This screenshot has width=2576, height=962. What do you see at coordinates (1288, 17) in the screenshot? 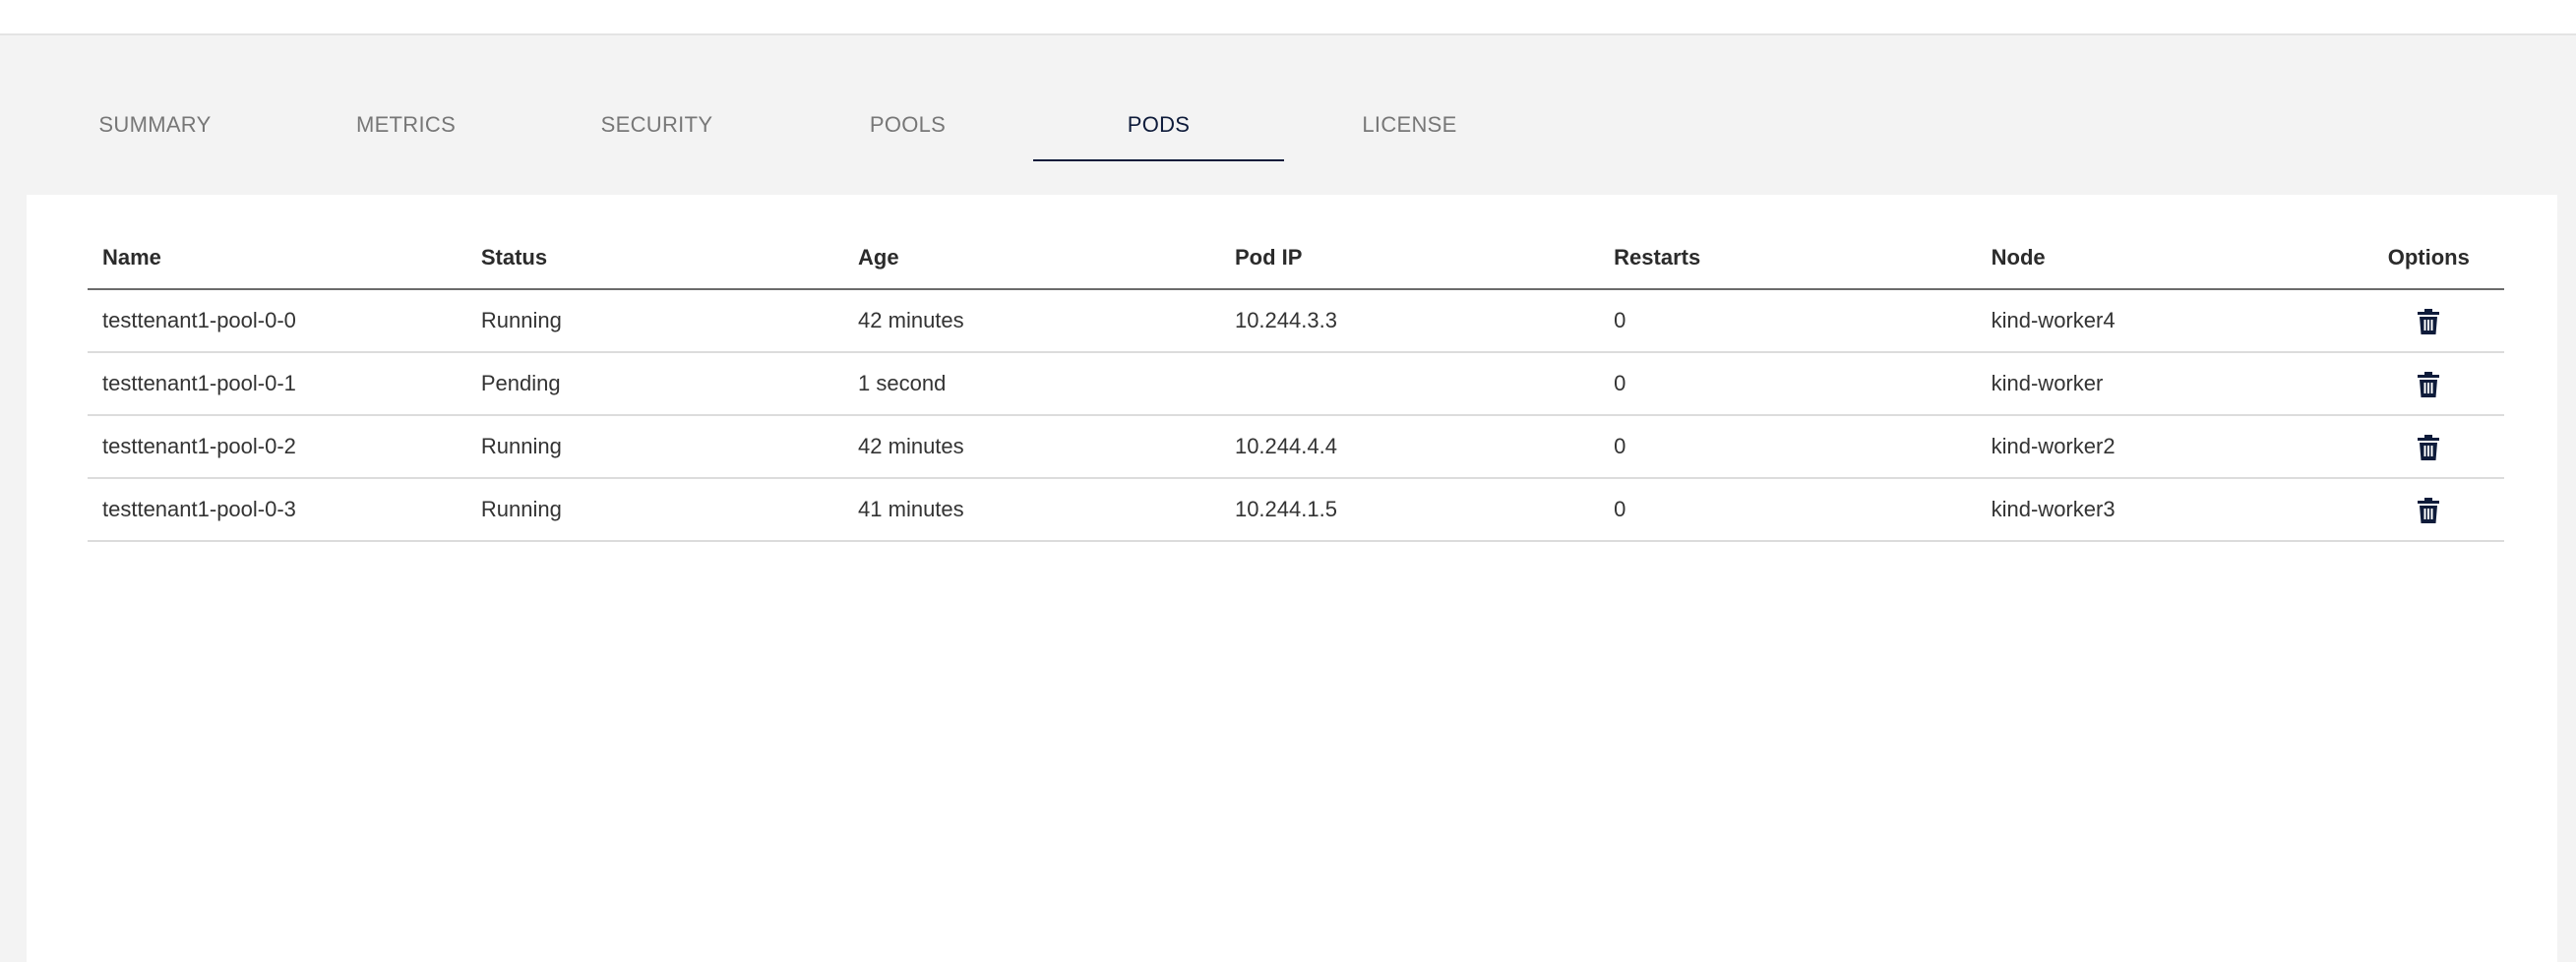
I see `top-bar` at bounding box center [1288, 17].